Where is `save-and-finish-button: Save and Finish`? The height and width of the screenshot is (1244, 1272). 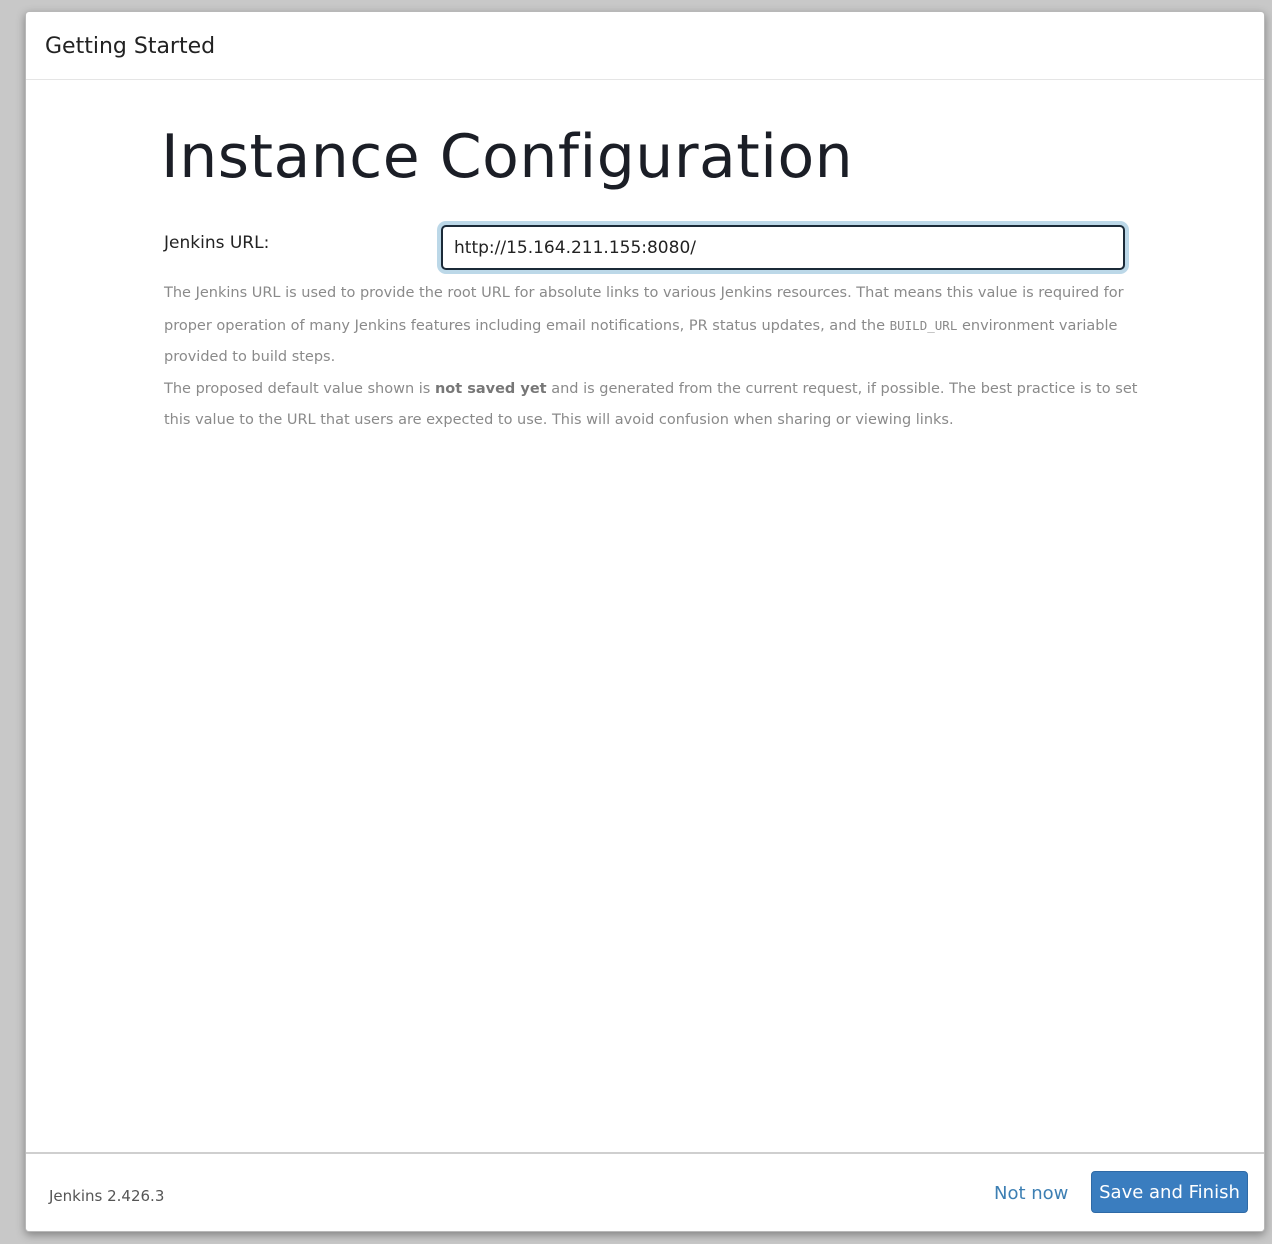
save-and-finish-button: Save and Finish is located at coordinates (1169, 1192).